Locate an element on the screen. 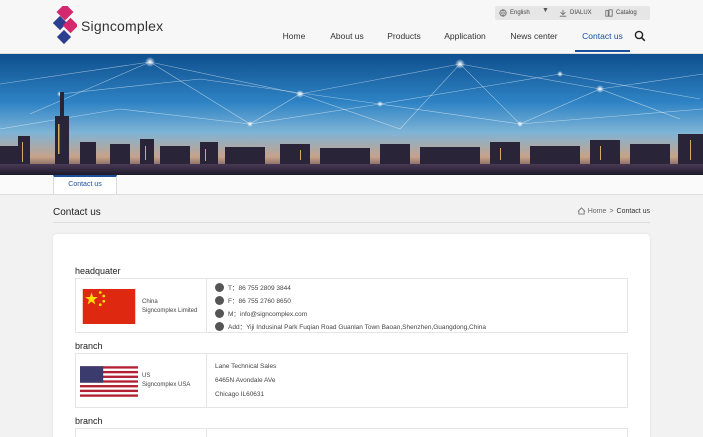 Image resolution: width=703 pixels, height=437 pixels. catalog-label: Catalog is located at coordinates (626, 13).